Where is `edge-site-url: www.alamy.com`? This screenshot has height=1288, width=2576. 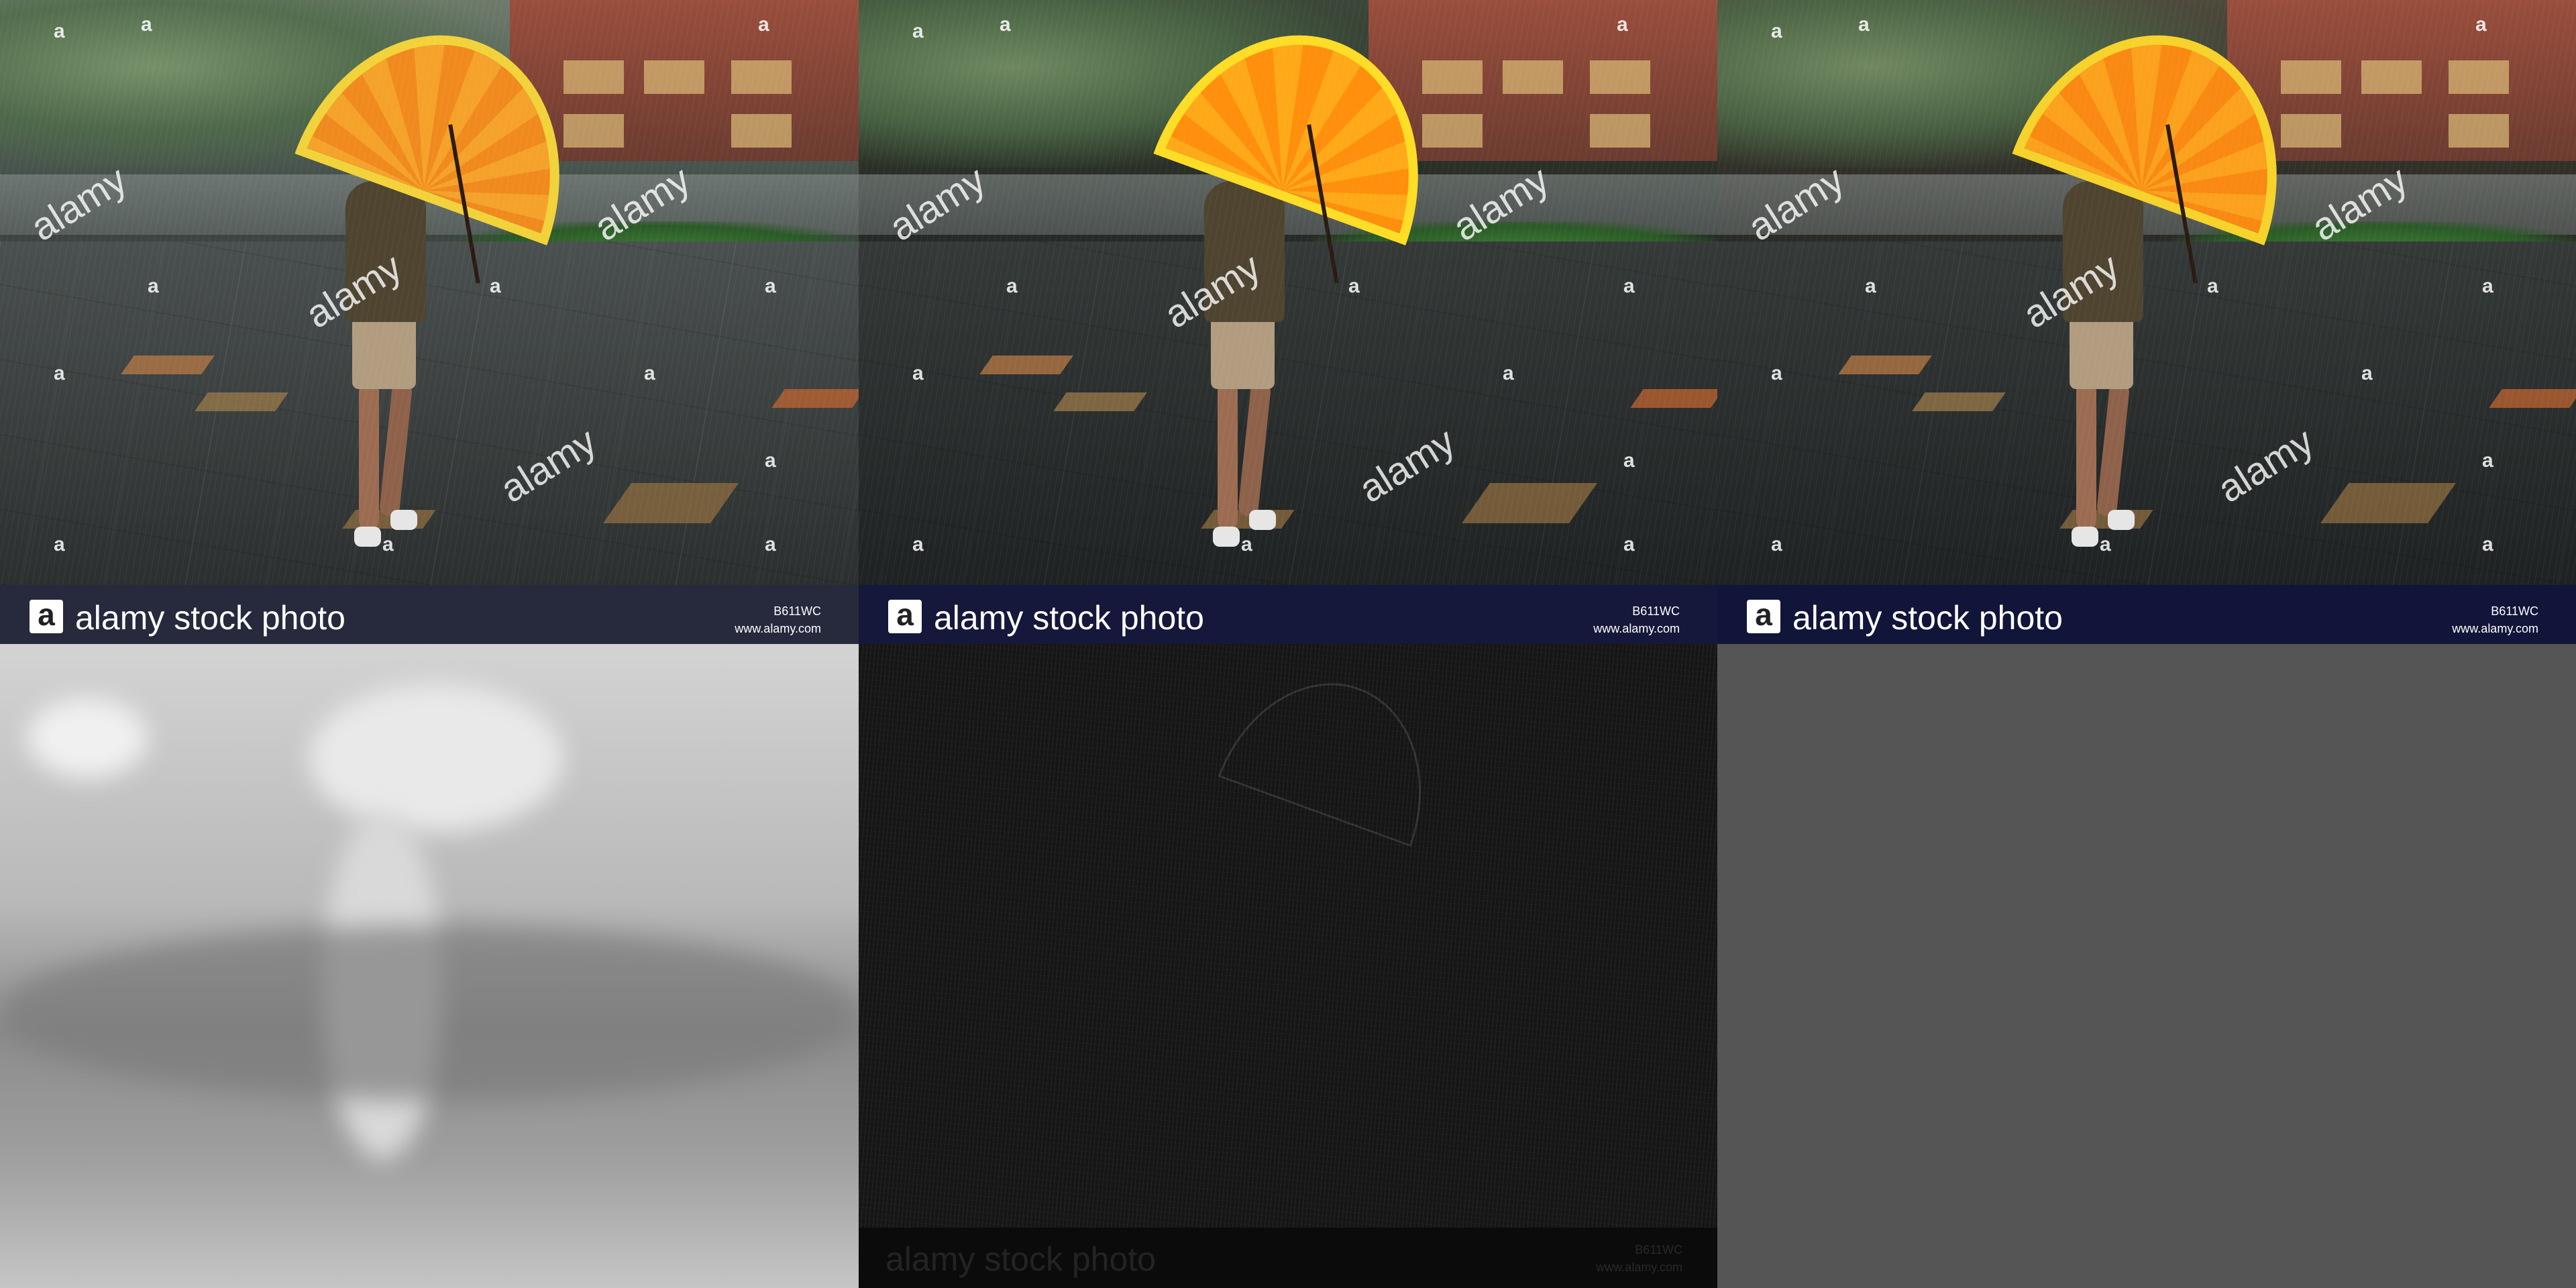 edge-site-url: www.alamy.com is located at coordinates (1639, 1267).